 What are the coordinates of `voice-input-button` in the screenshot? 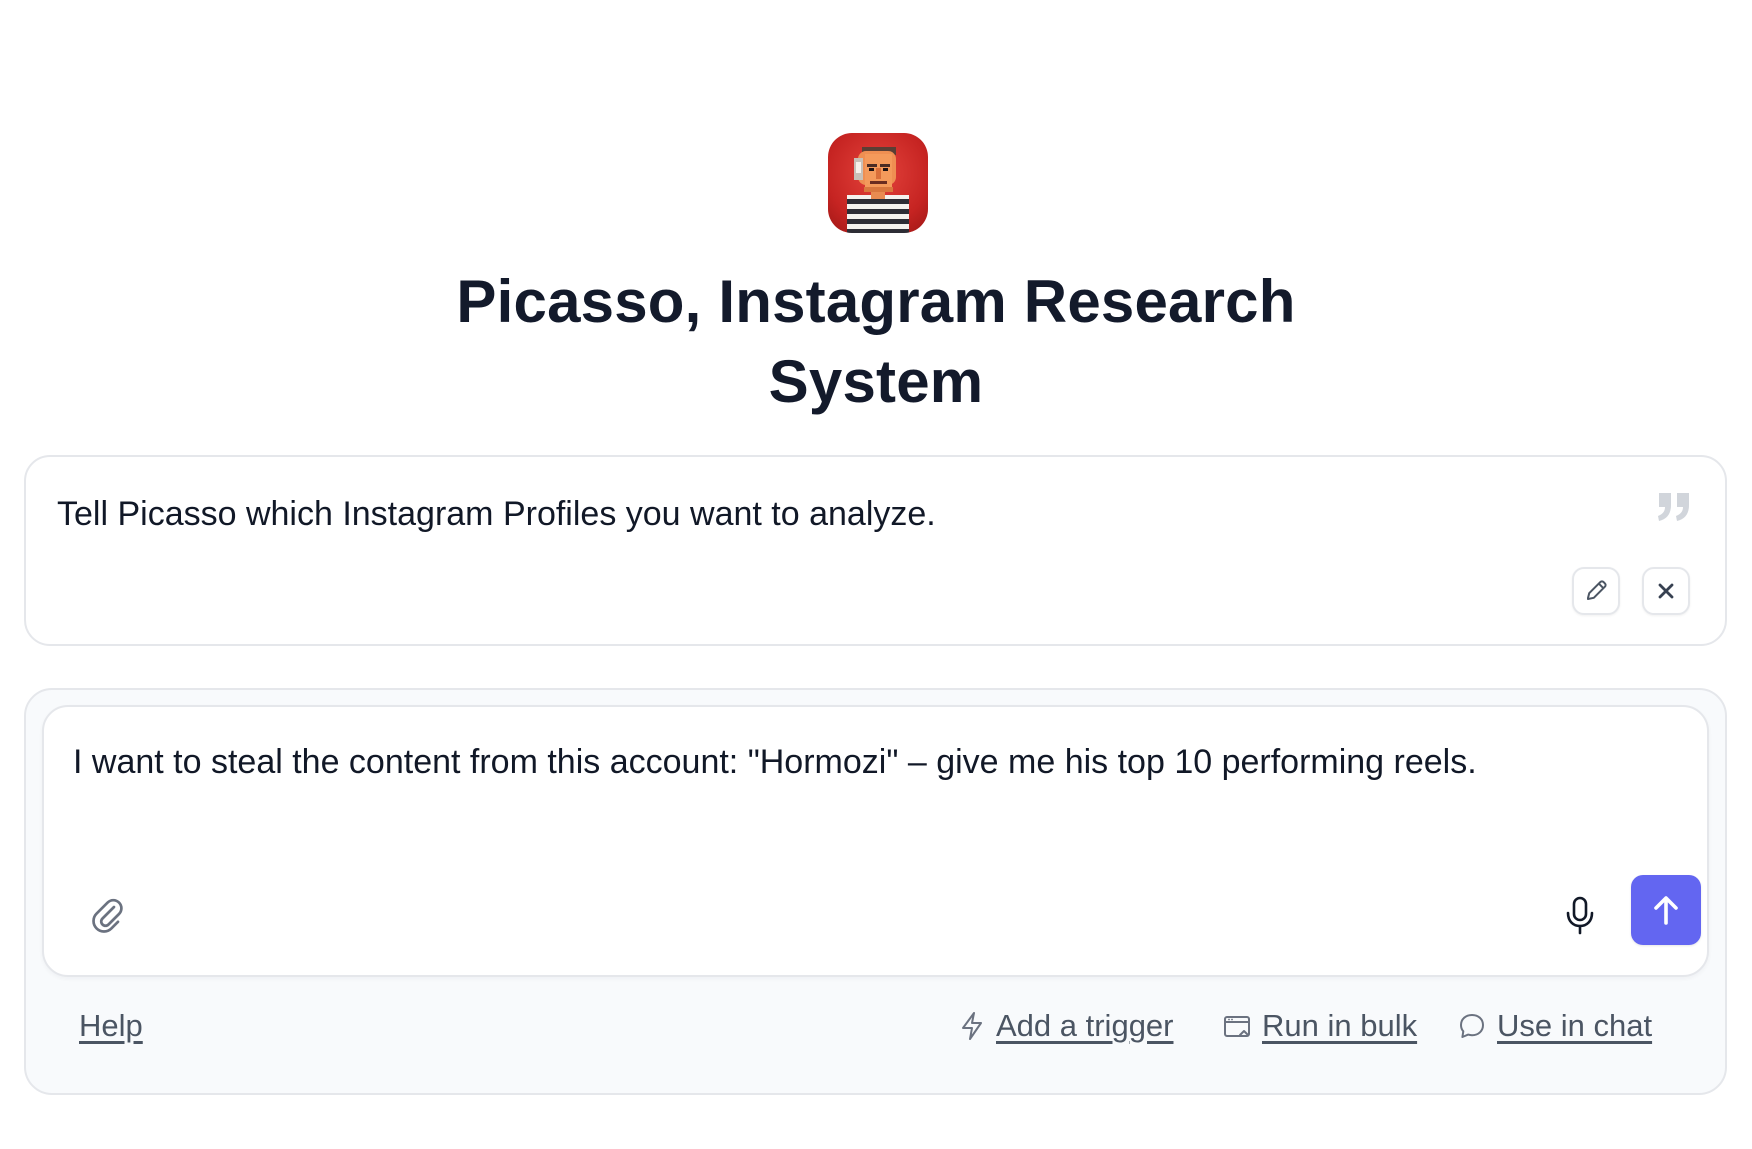 It's located at (1580, 915).